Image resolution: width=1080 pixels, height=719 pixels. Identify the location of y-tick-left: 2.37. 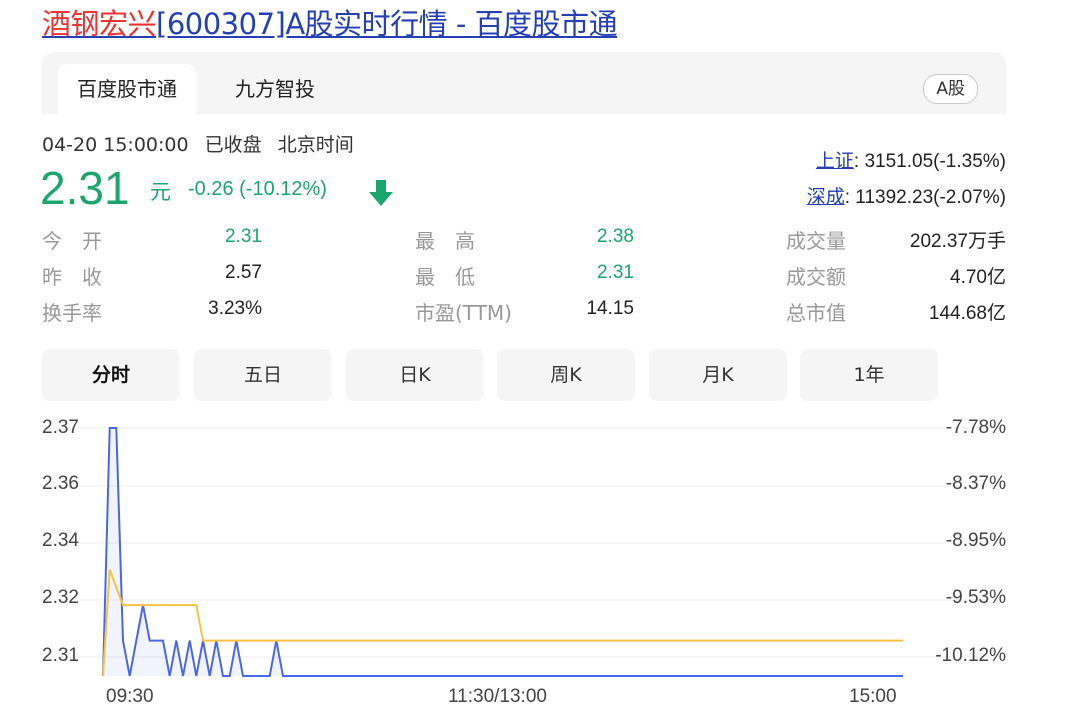
(60, 427).